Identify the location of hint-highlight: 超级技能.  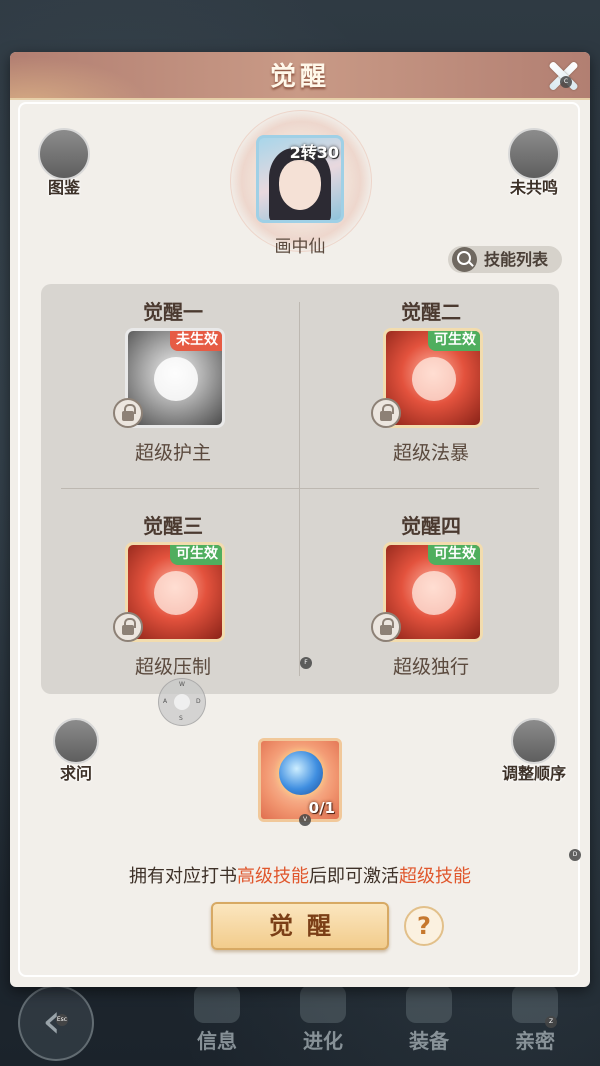
(435, 876).